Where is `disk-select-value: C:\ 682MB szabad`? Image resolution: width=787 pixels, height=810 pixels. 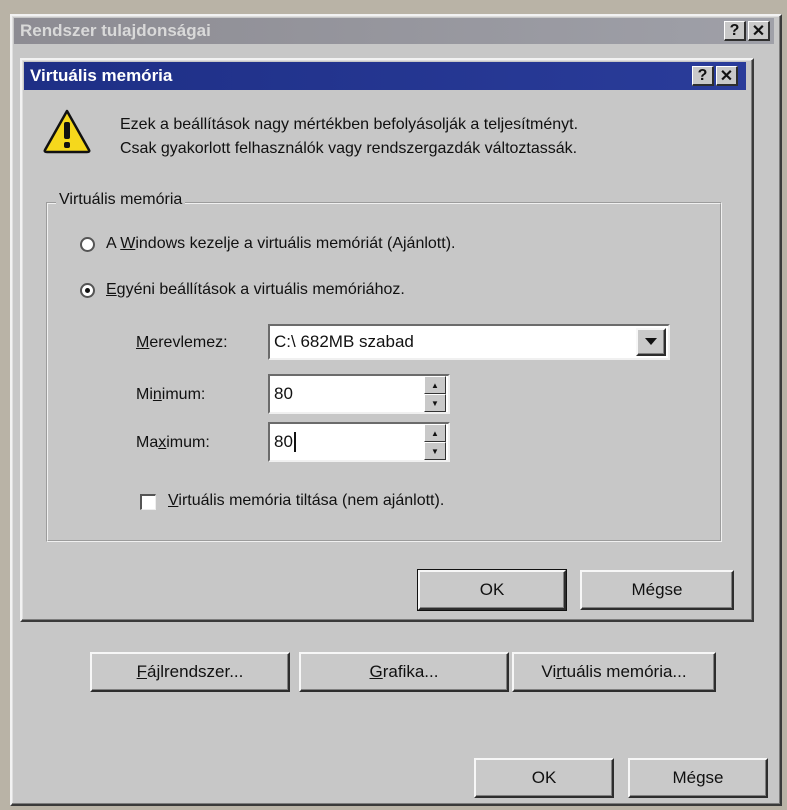
disk-select-value: C:\ 682MB szabad is located at coordinates (344, 341).